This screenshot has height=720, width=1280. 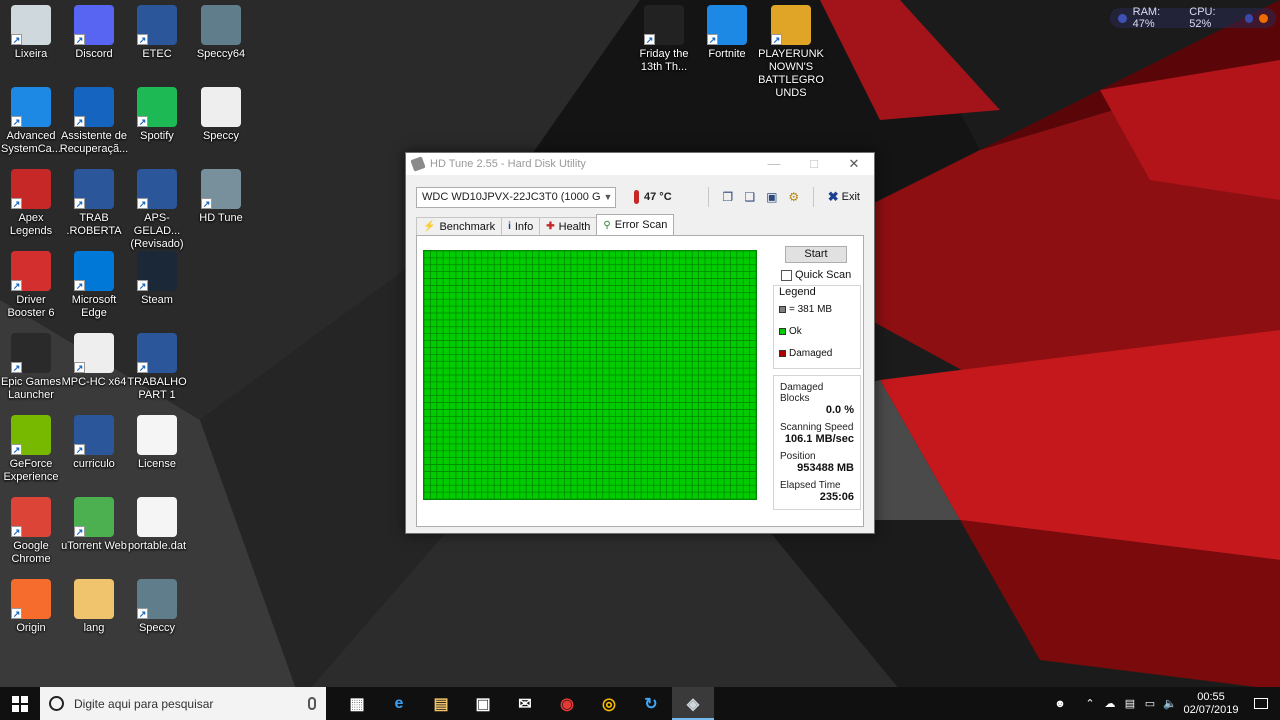 I want to click on system-tray: ☻ ⌃ ☁ ▤ ▭ 🔈 00:55 02/07/2019, so click(x=1165, y=703).